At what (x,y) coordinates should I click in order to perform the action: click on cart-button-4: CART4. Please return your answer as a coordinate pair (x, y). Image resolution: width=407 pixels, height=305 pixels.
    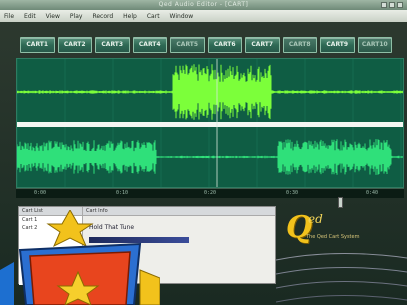
    Looking at the image, I should click on (149, 45).